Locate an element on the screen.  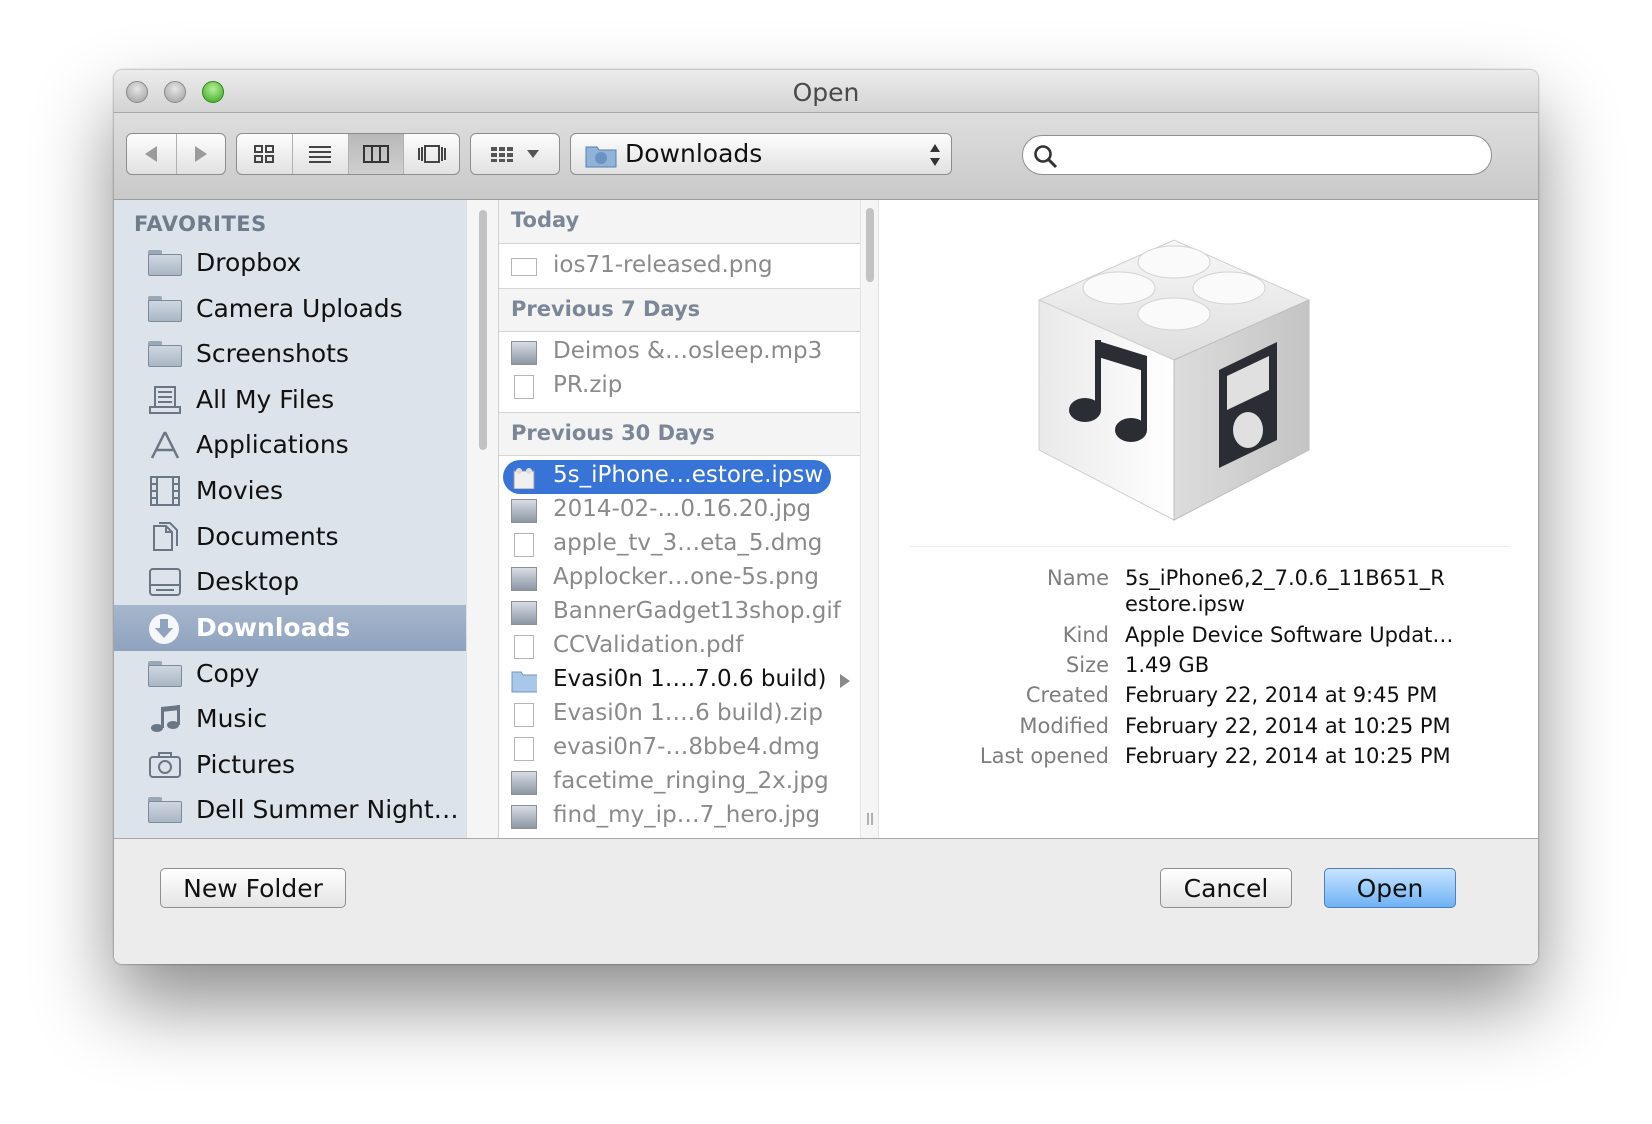
sidebar-item-music: Music is located at coordinates (290, 719).